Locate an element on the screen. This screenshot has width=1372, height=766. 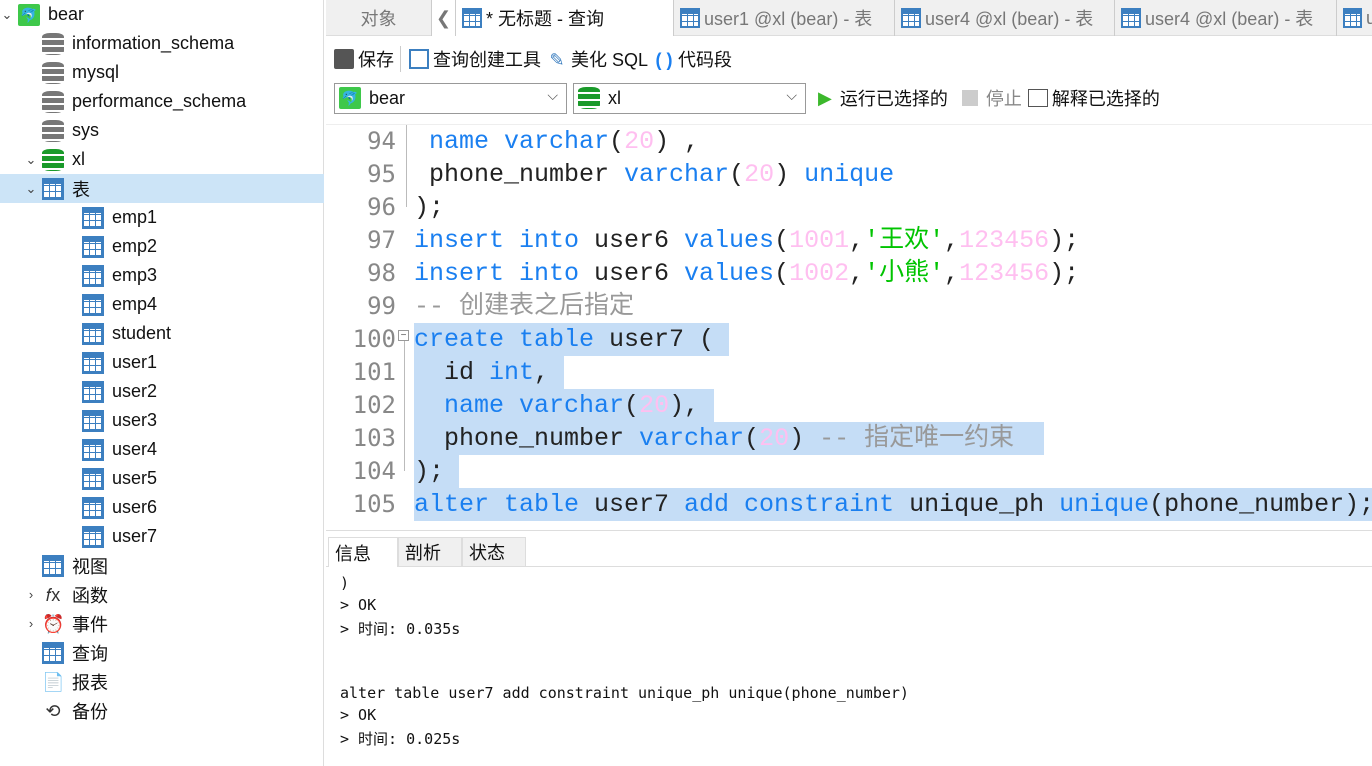
tree-item-表: ⌄ 表 is located at coordinates (162, 188).